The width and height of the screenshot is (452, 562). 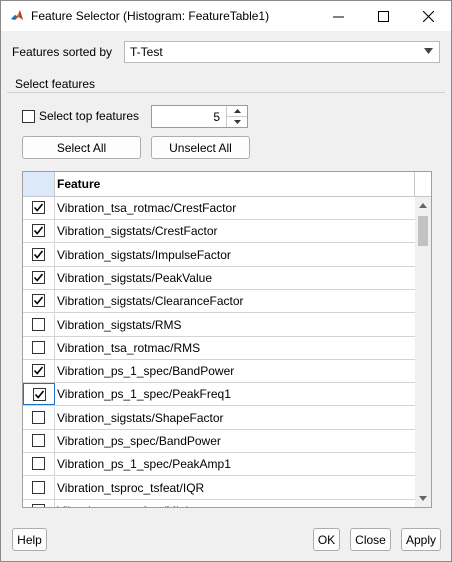 I want to click on minimize-button, so click(x=338, y=16).